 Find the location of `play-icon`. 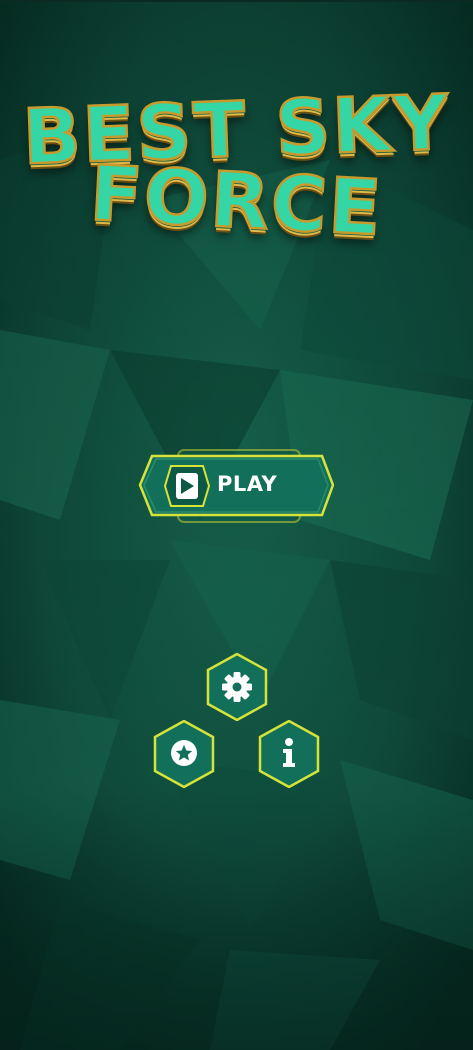

play-icon is located at coordinates (187, 486).